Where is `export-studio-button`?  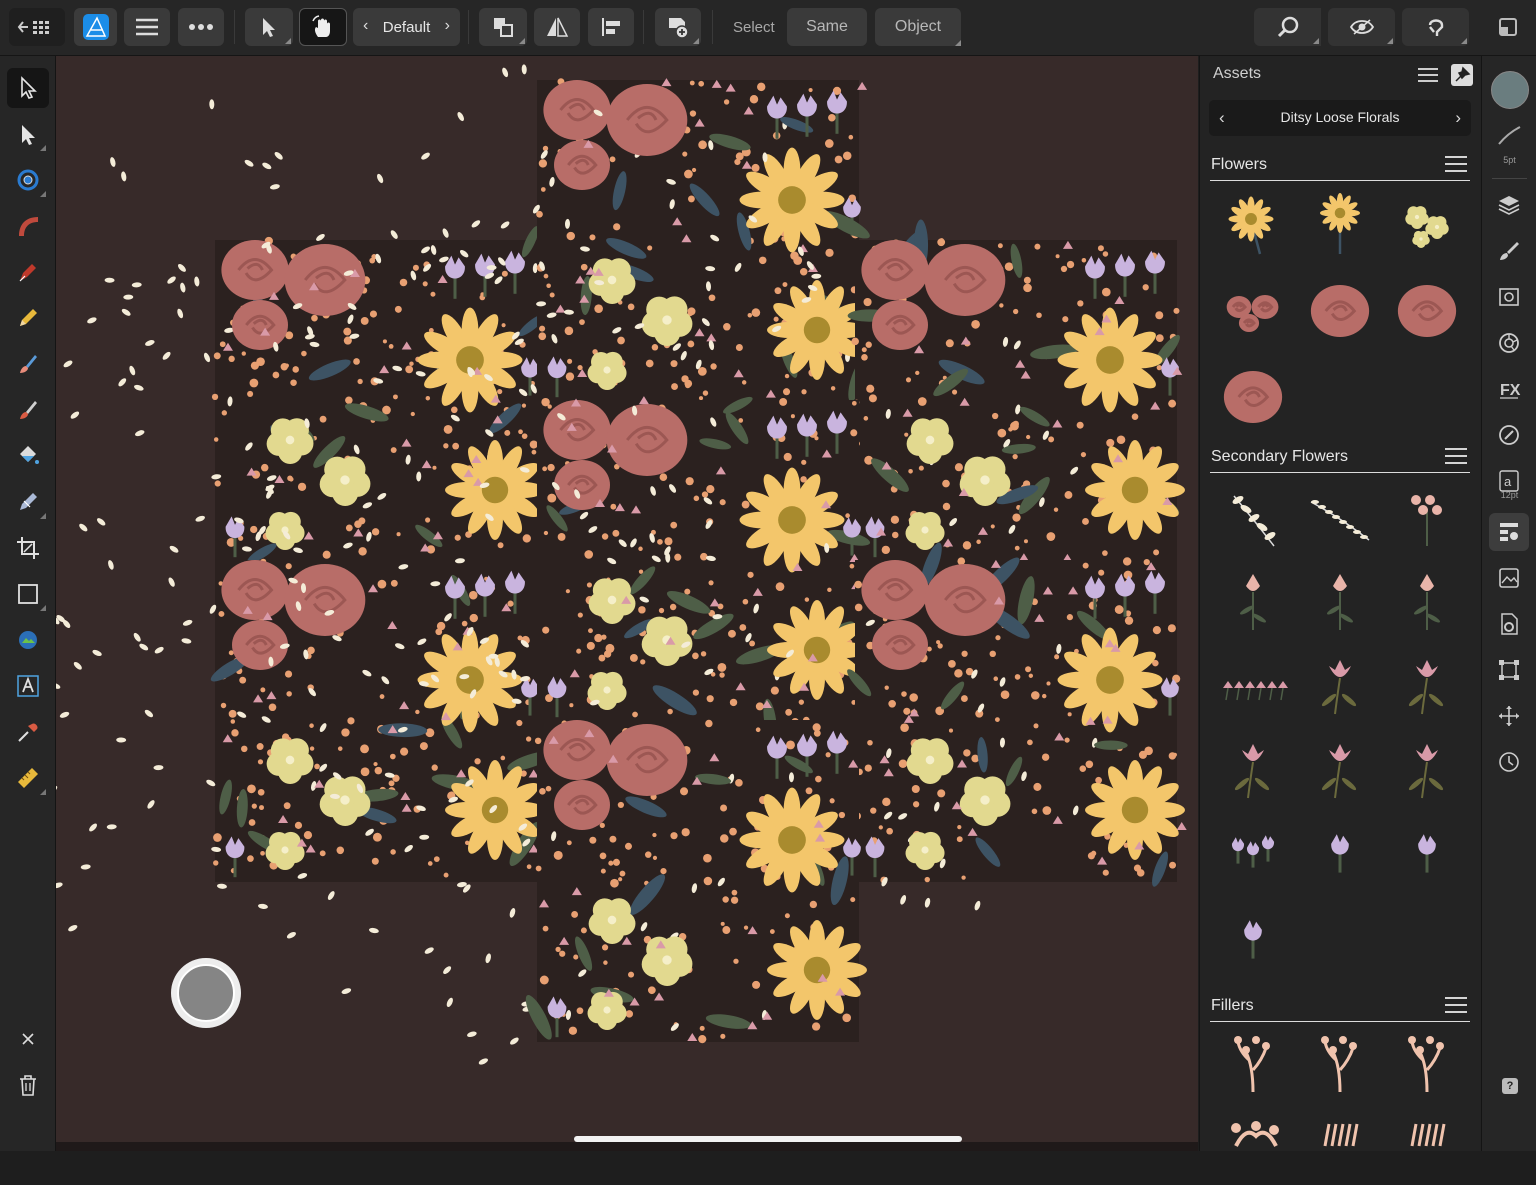
export-studio-button is located at coordinates (1509, 624).